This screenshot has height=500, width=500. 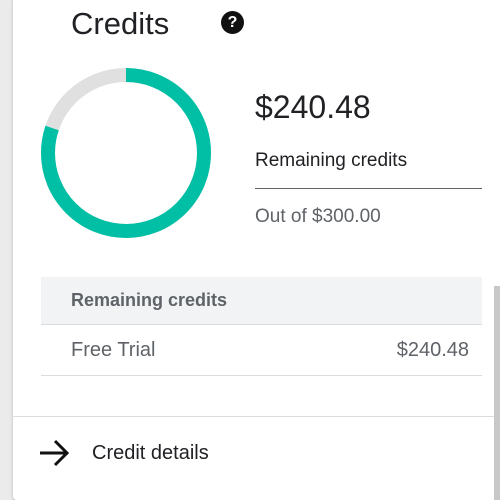 What do you see at coordinates (150, 453) in the screenshot?
I see `credit-details-label: Credit details` at bounding box center [150, 453].